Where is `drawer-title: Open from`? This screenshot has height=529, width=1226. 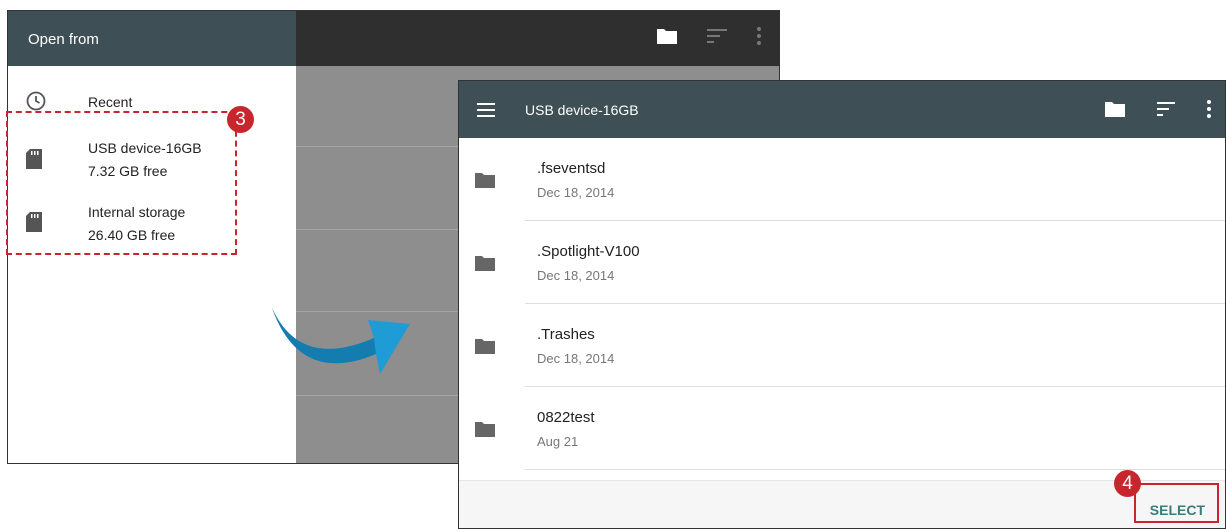 drawer-title: Open from is located at coordinates (152, 38).